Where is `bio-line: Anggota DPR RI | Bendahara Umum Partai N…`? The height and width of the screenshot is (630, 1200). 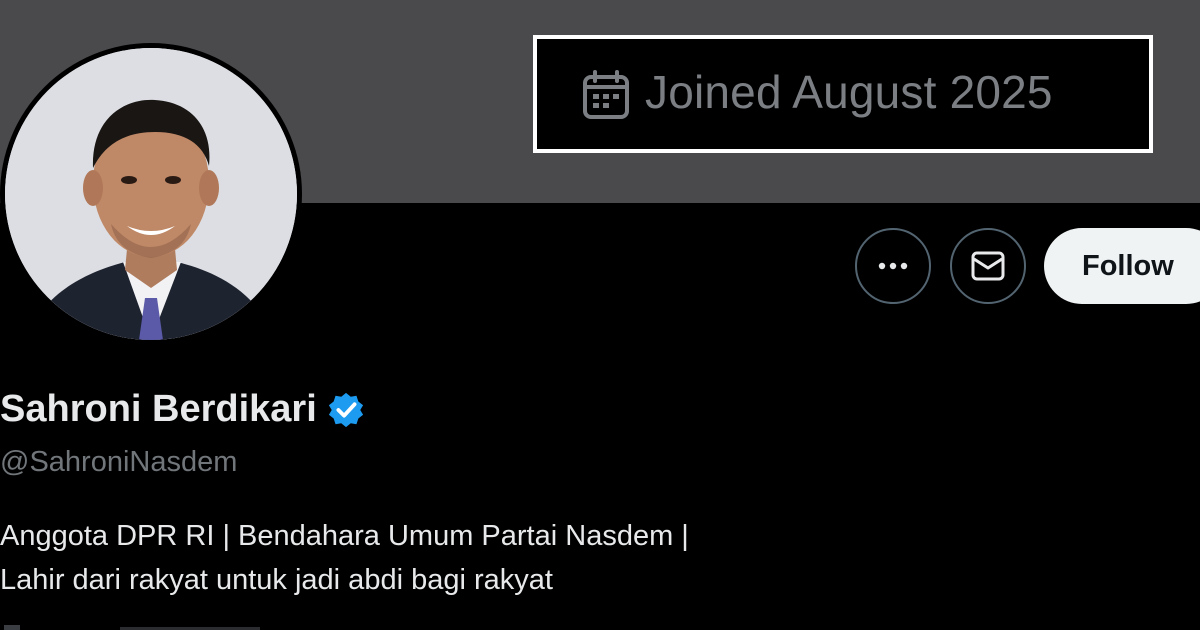
bio-line: Anggota DPR RI | Bendahara Umum Partai N… is located at coordinates (344, 536).